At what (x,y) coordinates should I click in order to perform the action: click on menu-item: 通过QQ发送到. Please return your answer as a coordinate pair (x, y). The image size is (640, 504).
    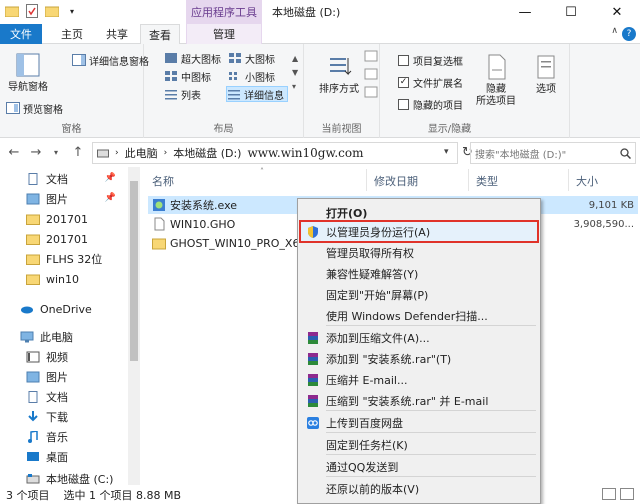
    Looking at the image, I should click on (419, 466).